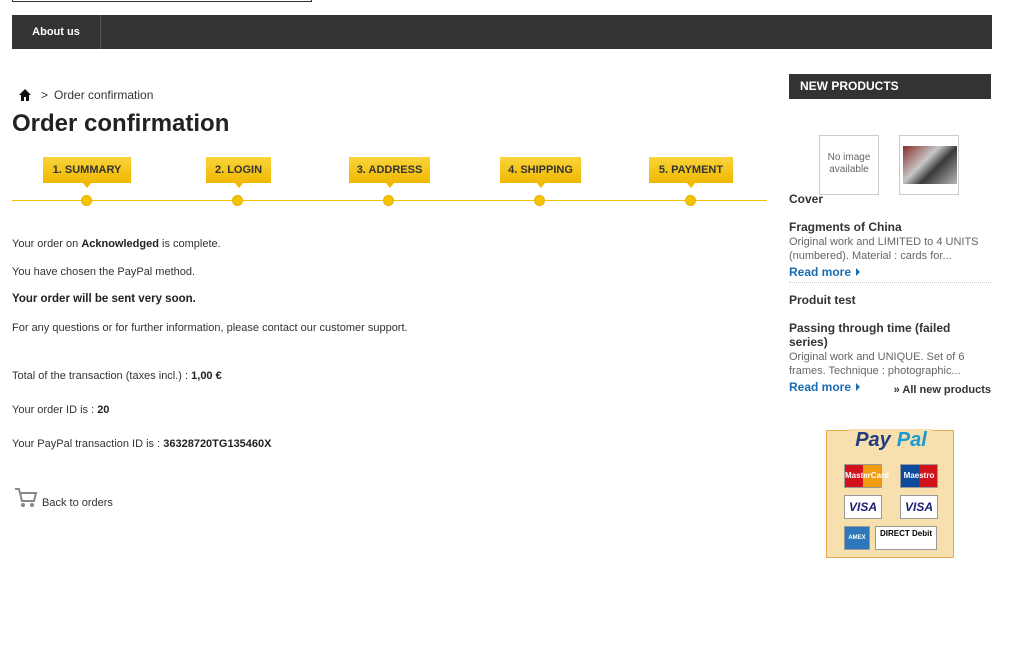 Image resolution: width=1028 pixels, height=656 pixels. I want to click on thumbnail-product-photo, so click(929, 165).